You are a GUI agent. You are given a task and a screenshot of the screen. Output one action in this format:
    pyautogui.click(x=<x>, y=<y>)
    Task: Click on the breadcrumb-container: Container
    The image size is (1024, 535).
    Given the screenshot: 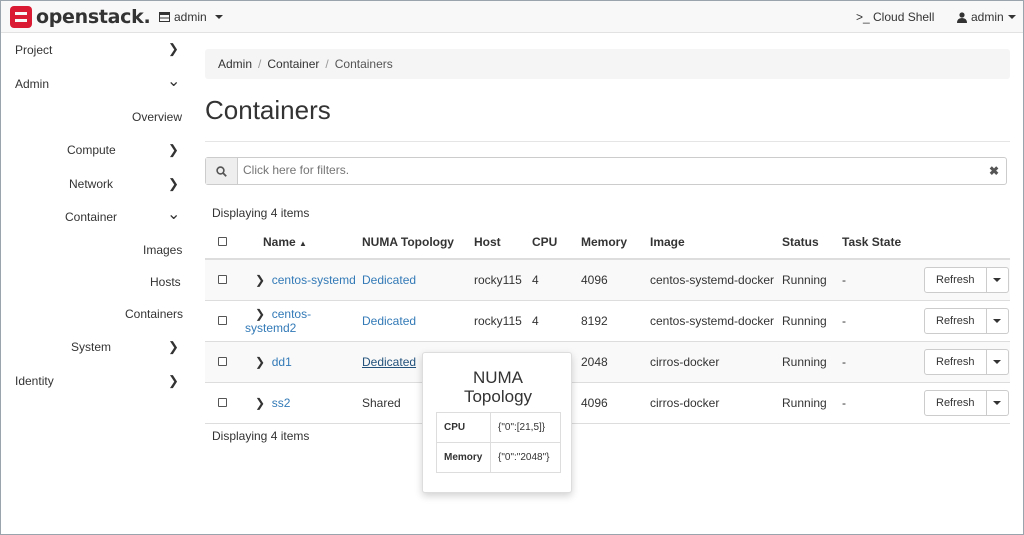 What is the action you would take?
    pyautogui.click(x=293, y=64)
    